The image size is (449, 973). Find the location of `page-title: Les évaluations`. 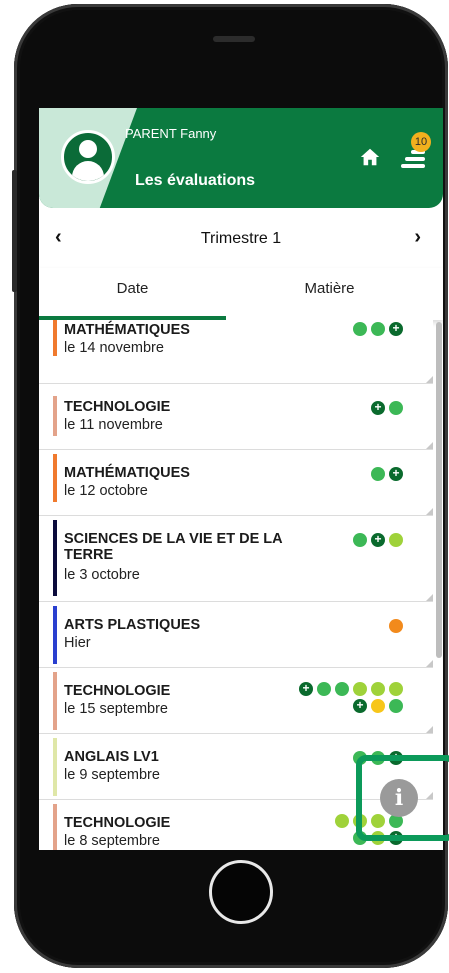

page-title: Les évaluations is located at coordinates (195, 180).